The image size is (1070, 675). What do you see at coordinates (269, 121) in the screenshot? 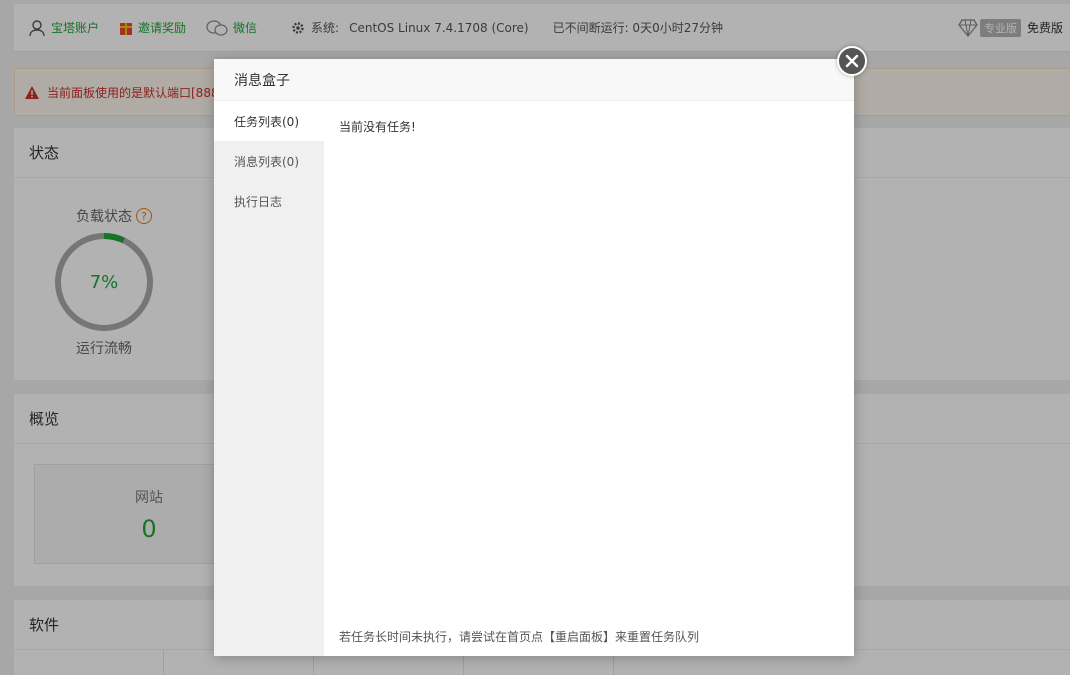
I see `tab-task-list: 任务列表(0)` at bounding box center [269, 121].